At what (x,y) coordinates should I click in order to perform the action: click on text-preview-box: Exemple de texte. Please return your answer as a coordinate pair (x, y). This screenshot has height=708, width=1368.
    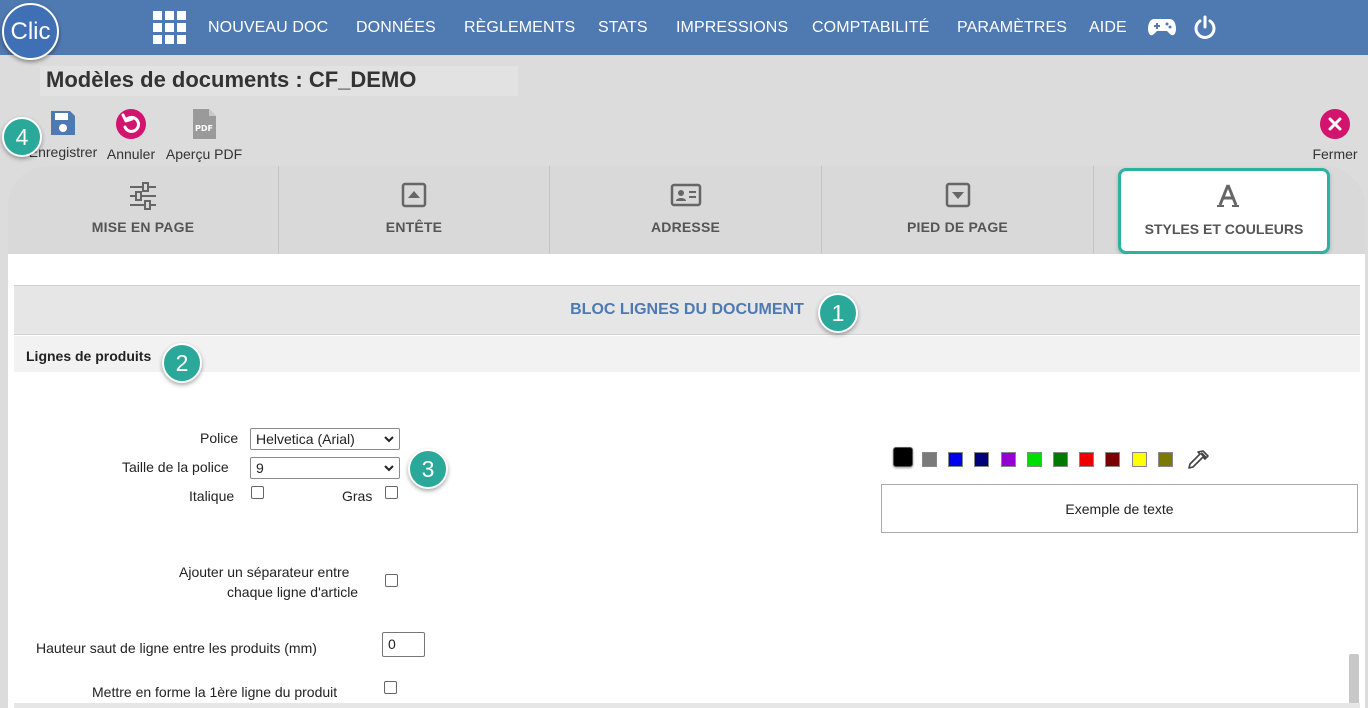
    Looking at the image, I should click on (1119, 508).